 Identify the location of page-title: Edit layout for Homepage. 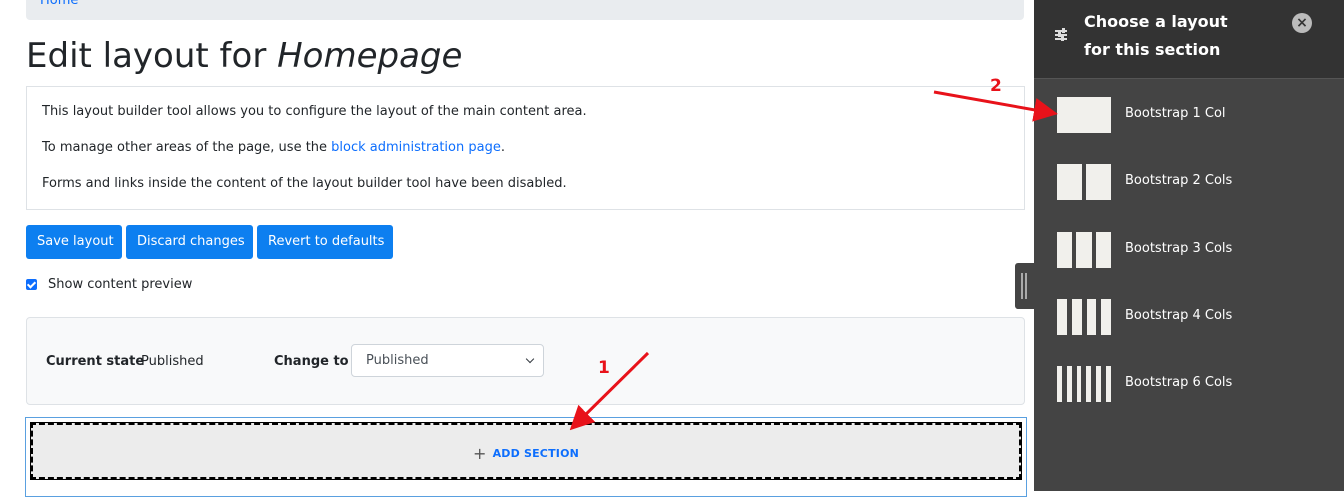
(244, 56).